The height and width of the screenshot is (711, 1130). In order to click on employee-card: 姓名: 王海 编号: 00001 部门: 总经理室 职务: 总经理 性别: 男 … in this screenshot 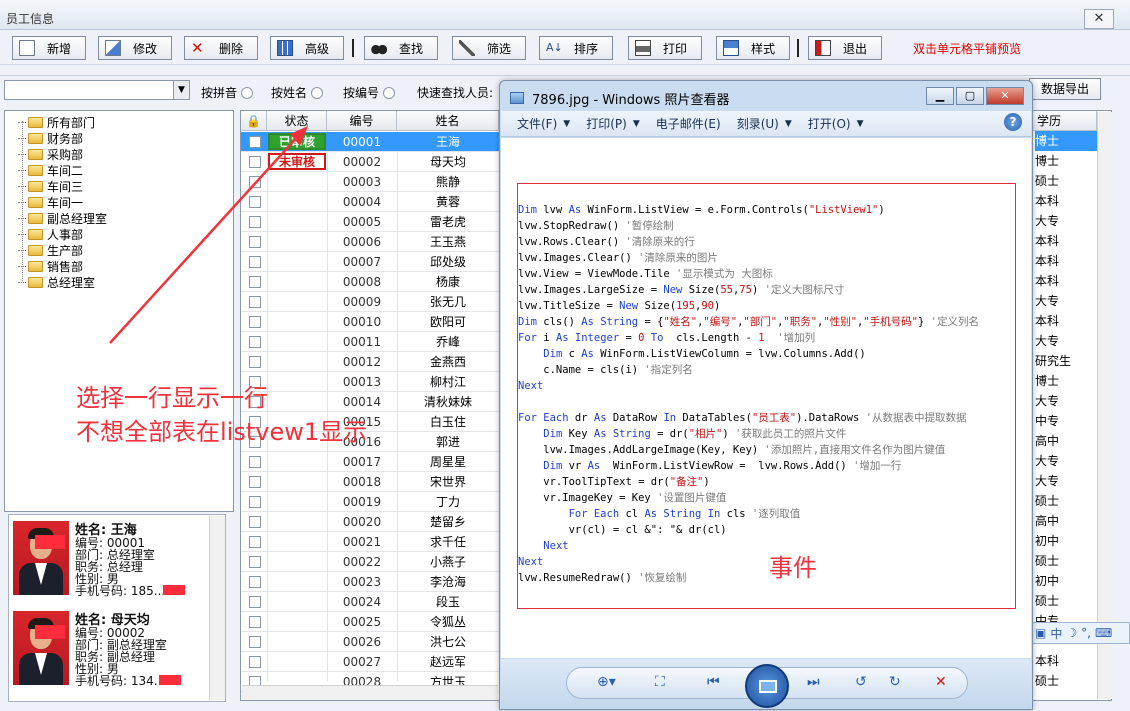, I will do `click(113, 559)`.